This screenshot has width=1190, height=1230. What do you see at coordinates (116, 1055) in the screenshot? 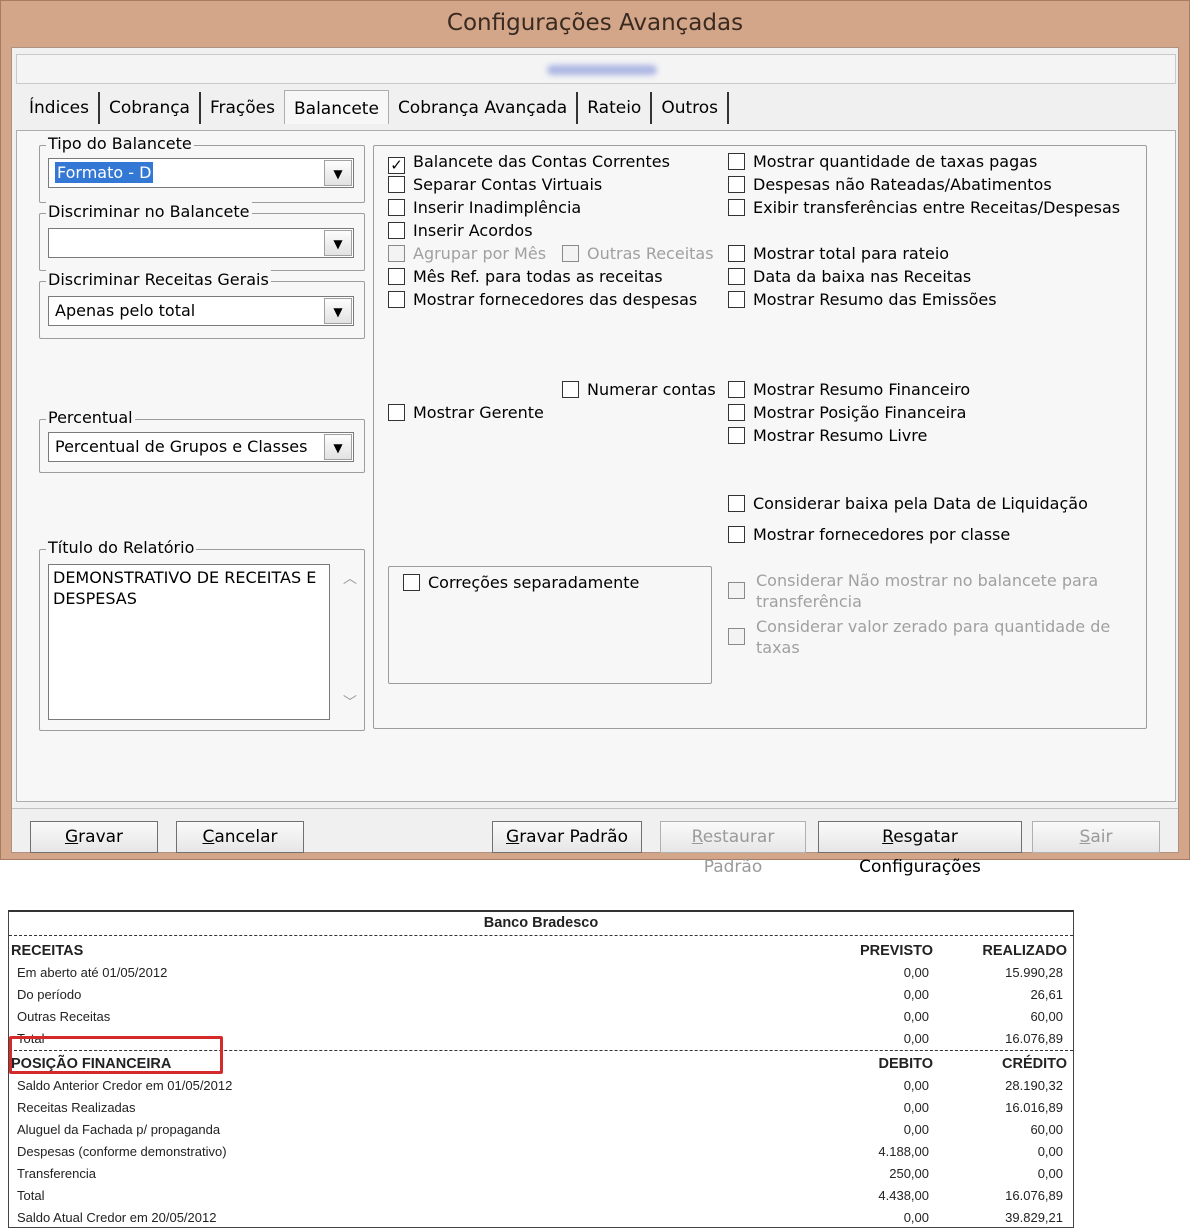
I see `highlight-box` at bounding box center [116, 1055].